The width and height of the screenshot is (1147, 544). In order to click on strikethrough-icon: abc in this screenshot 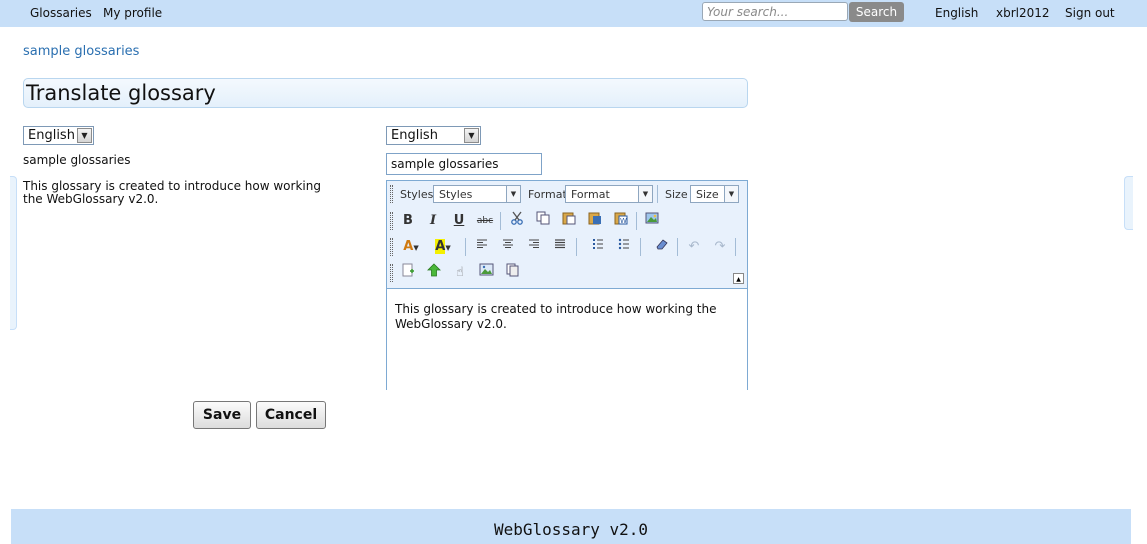, I will do `click(485, 221)`.